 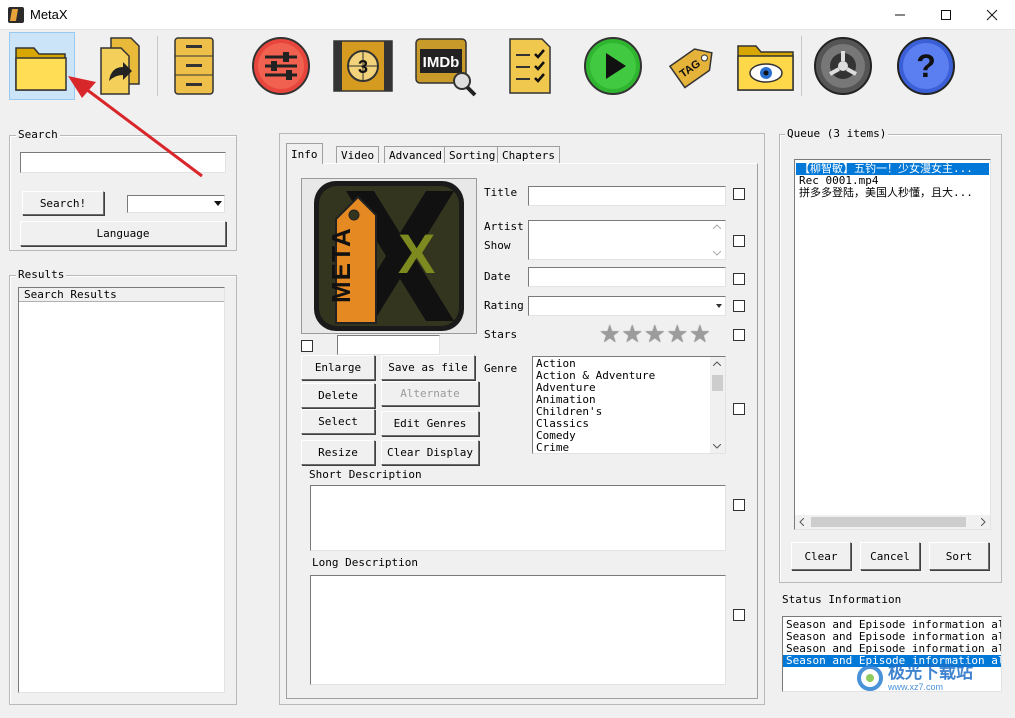 What do you see at coordinates (801, 66) in the screenshot?
I see `toolbar-separator` at bounding box center [801, 66].